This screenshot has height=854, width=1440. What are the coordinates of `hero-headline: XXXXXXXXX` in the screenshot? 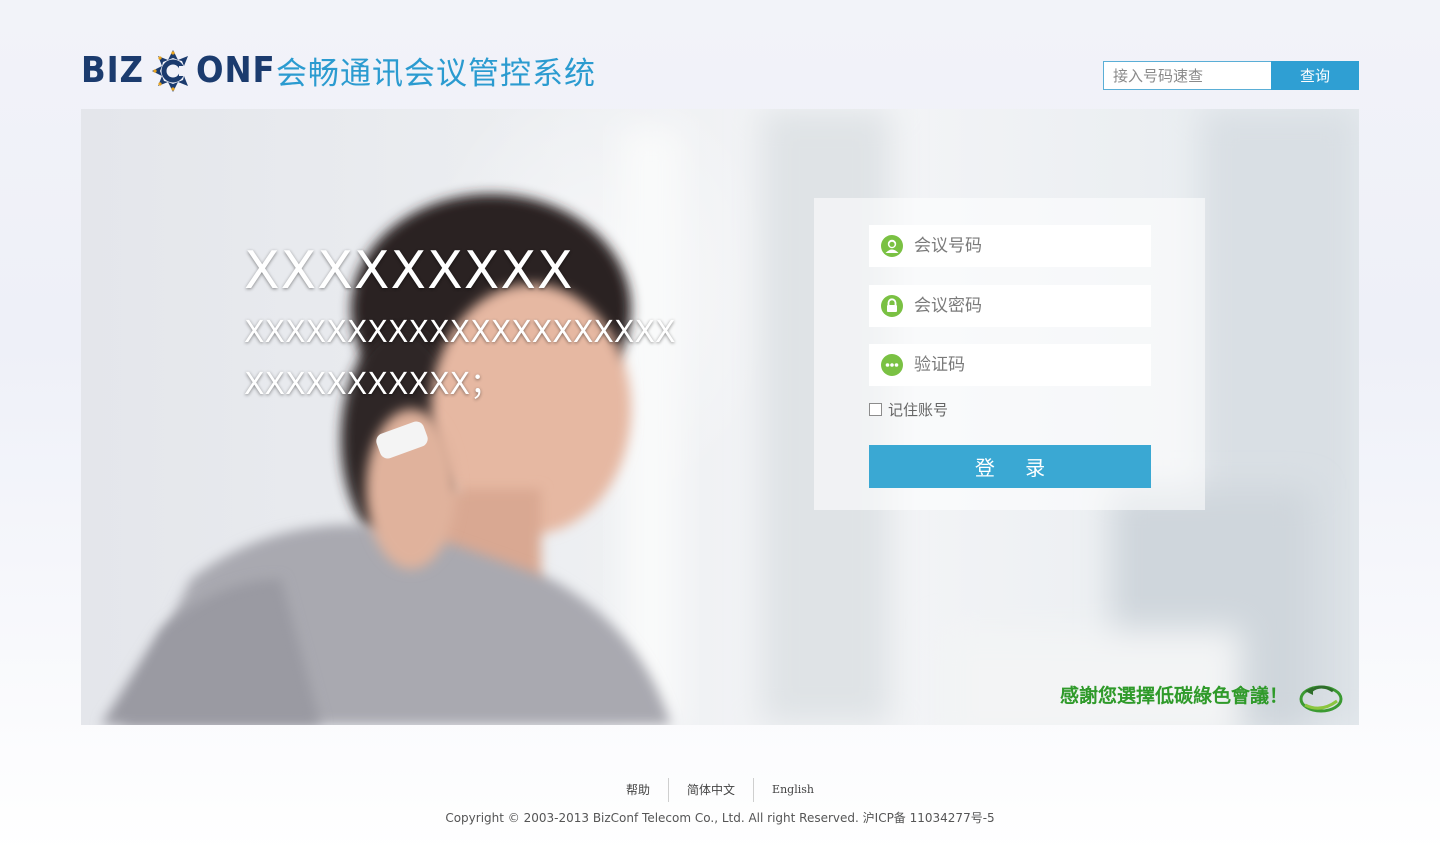 It's located at (409, 271).